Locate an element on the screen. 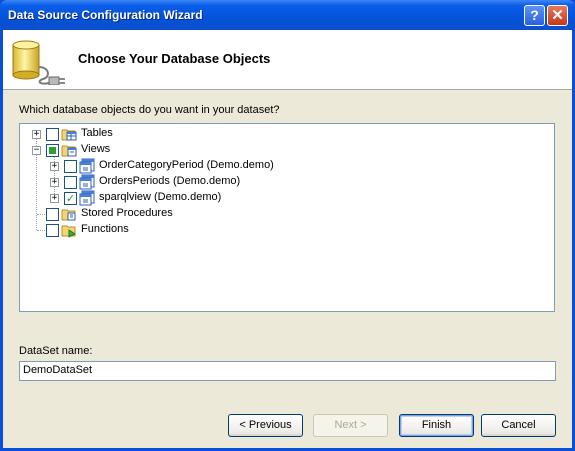  tables-folder-icon is located at coordinates (69, 135).